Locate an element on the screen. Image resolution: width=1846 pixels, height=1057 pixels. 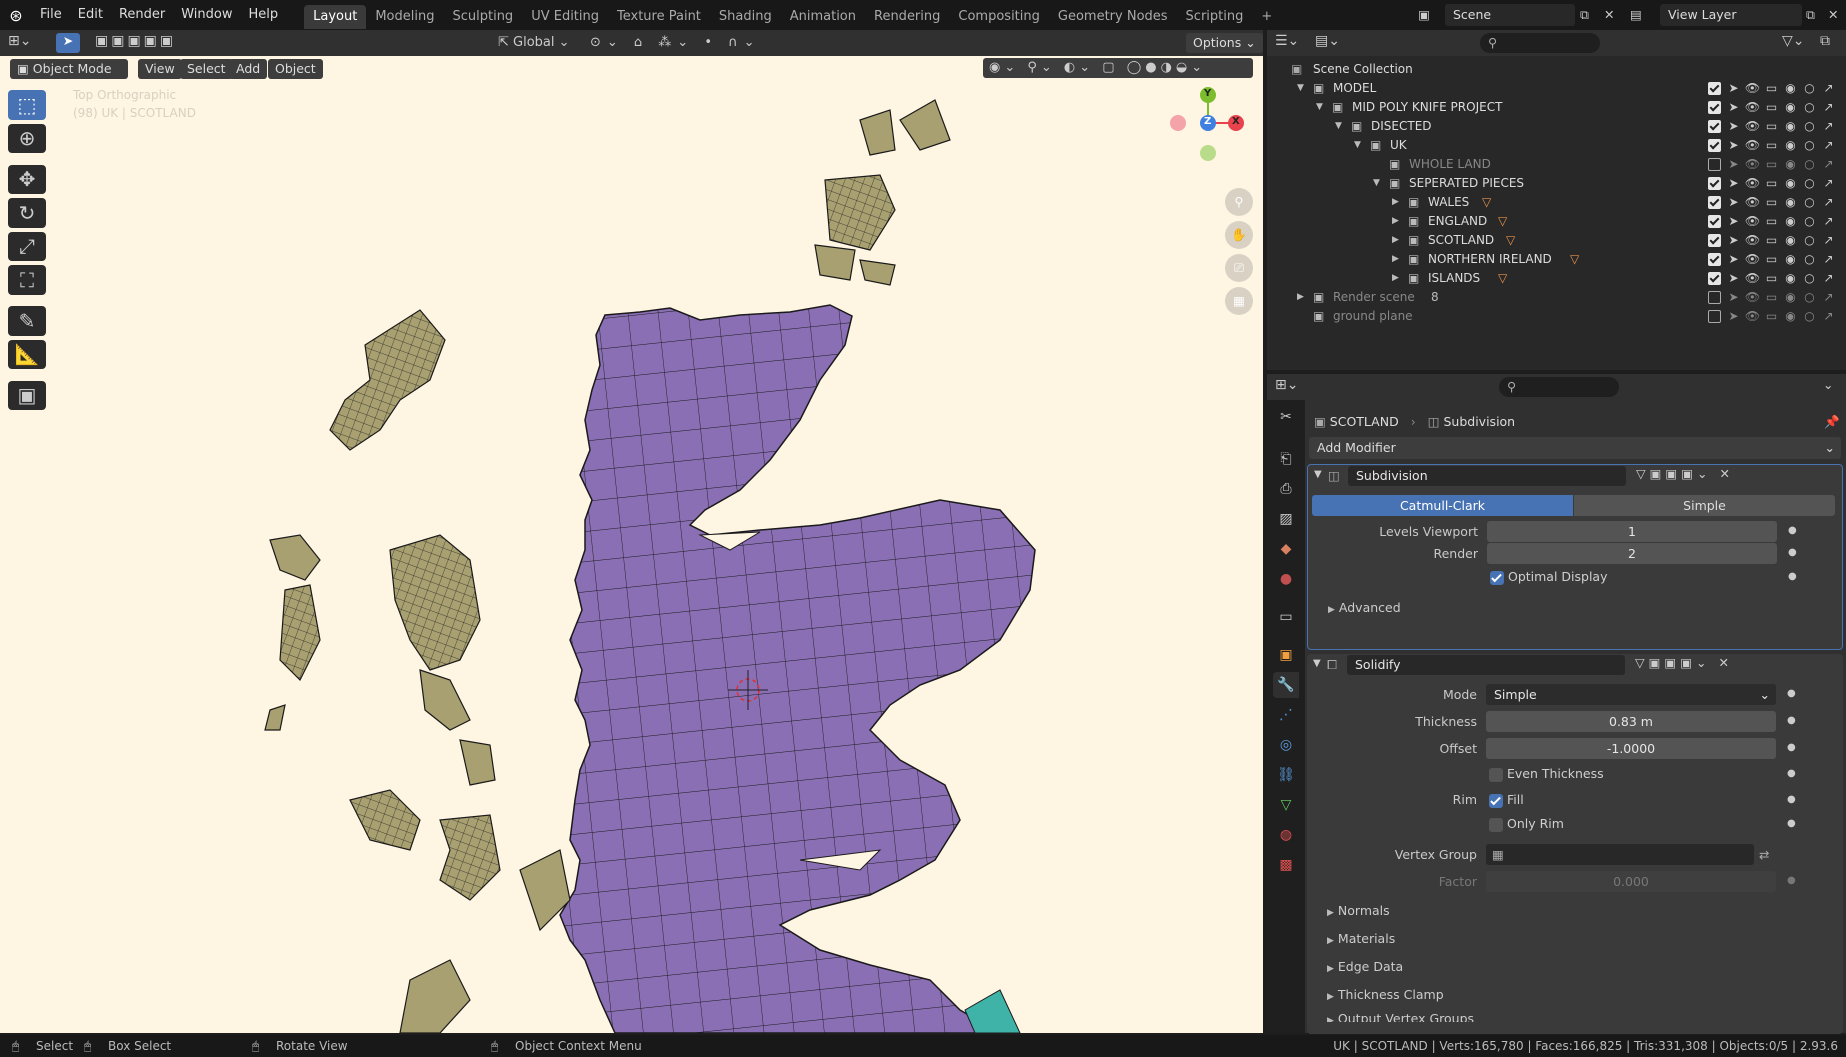
offset-field: -1.0000 is located at coordinates (1631, 748).